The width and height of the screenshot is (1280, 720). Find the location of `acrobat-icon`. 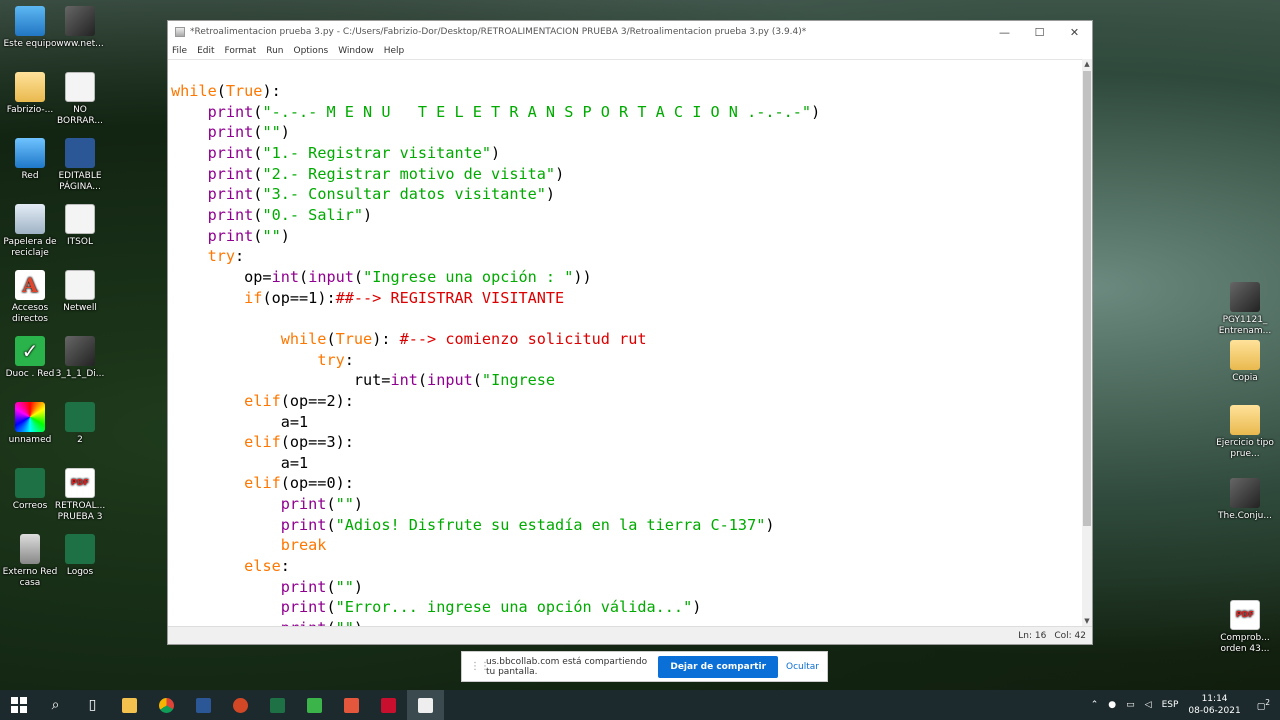

acrobat-icon is located at coordinates (388, 705).